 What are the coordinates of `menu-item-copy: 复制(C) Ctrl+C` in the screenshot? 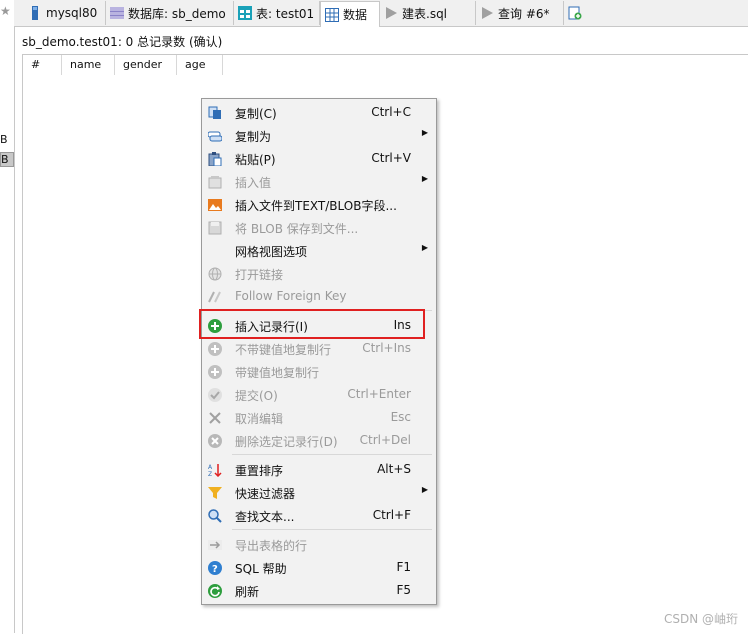 It's located at (319, 113).